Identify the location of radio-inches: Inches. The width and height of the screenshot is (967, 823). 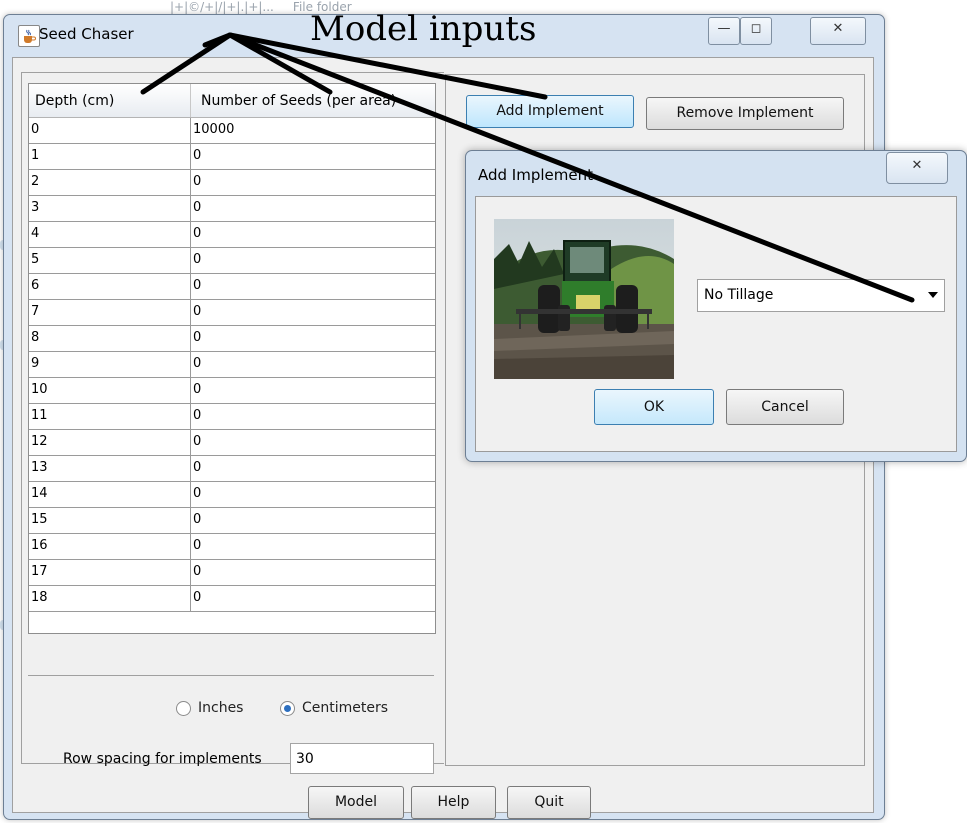
(209, 708).